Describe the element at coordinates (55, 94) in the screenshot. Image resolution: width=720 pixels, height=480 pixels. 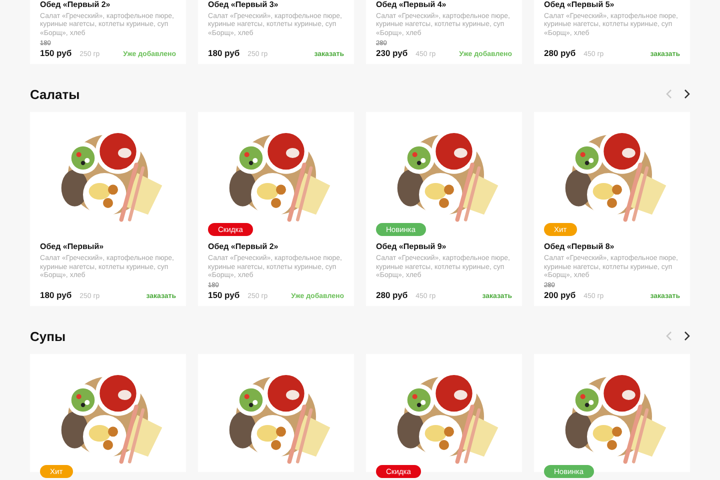
I see `section-title: Салаты` at that location.